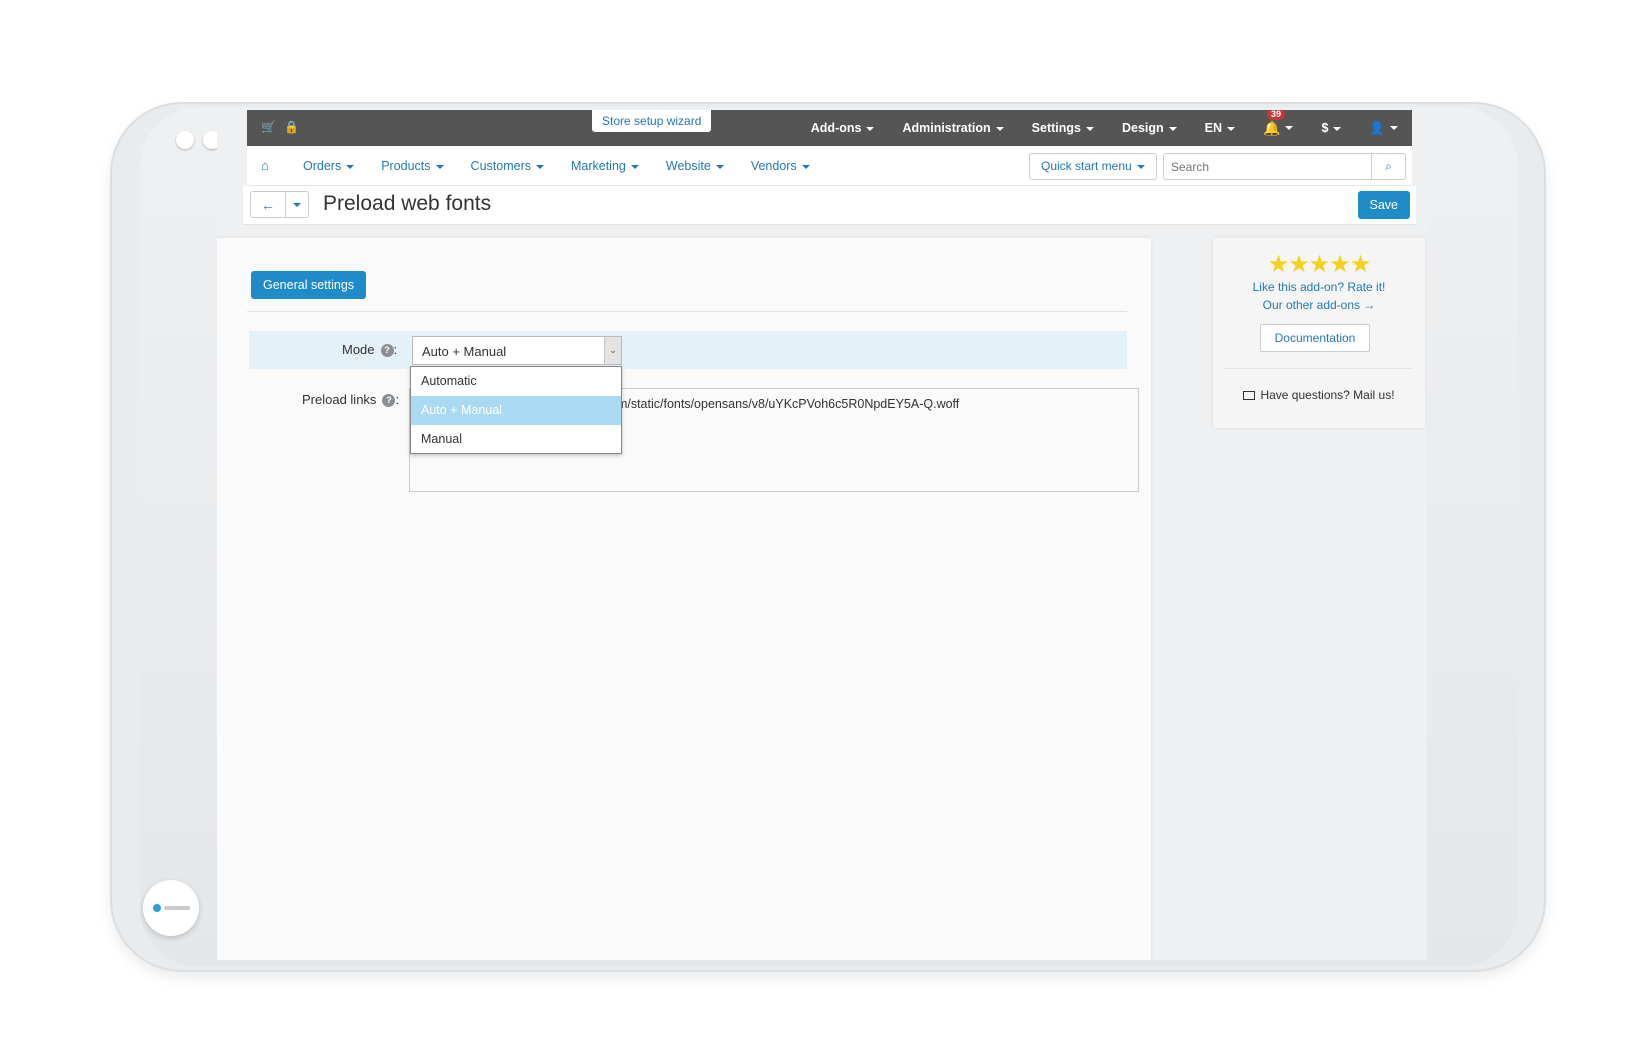 This screenshot has width=1650, height=1050. What do you see at coordinates (843, 128) in the screenshot?
I see `topnav-addons: Add-ons` at bounding box center [843, 128].